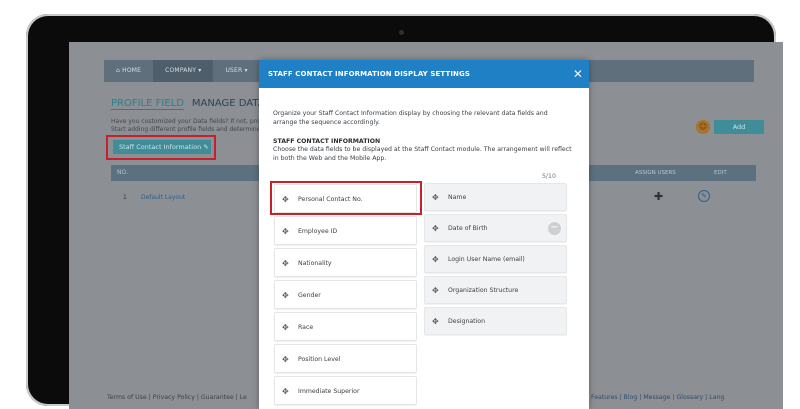 The image size is (800, 409). I want to click on field-label: Name, so click(457, 197).